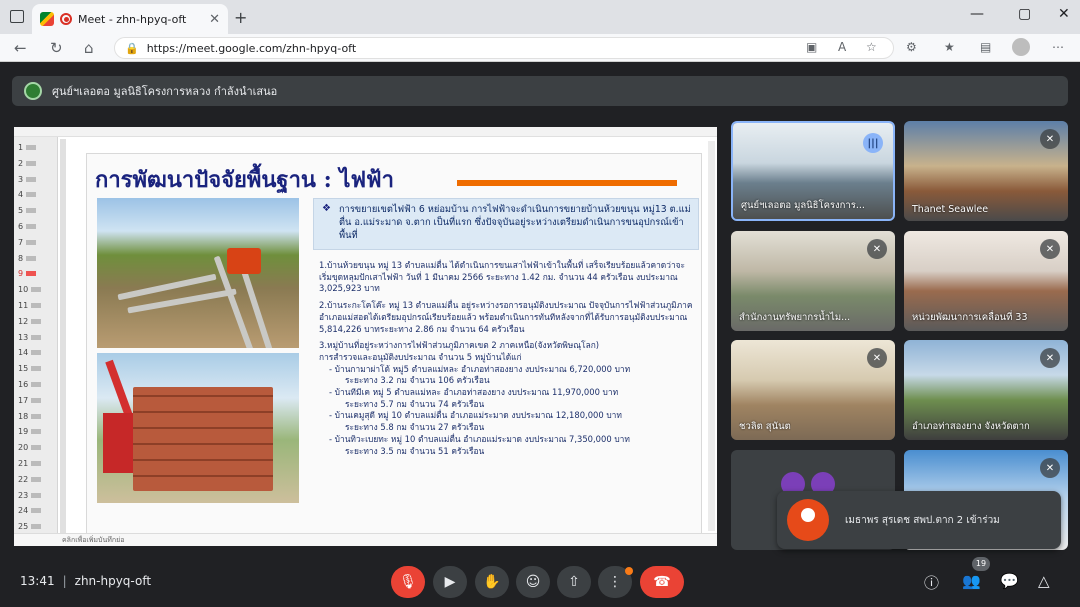  Describe the element at coordinates (251, 48) in the screenshot. I see `url-text: https://meet.google.com/zhn-hpyq-oft` at that location.